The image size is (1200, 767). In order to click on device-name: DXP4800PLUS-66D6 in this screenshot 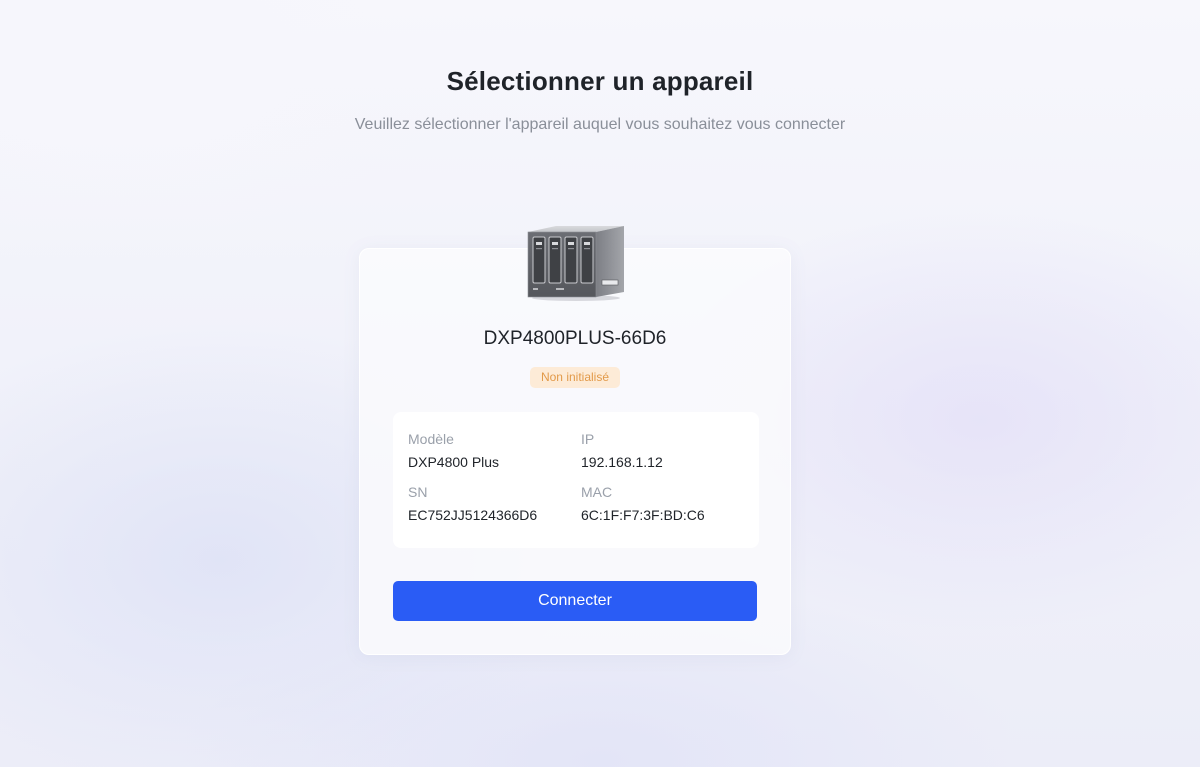, I will do `click(575, 338)`.